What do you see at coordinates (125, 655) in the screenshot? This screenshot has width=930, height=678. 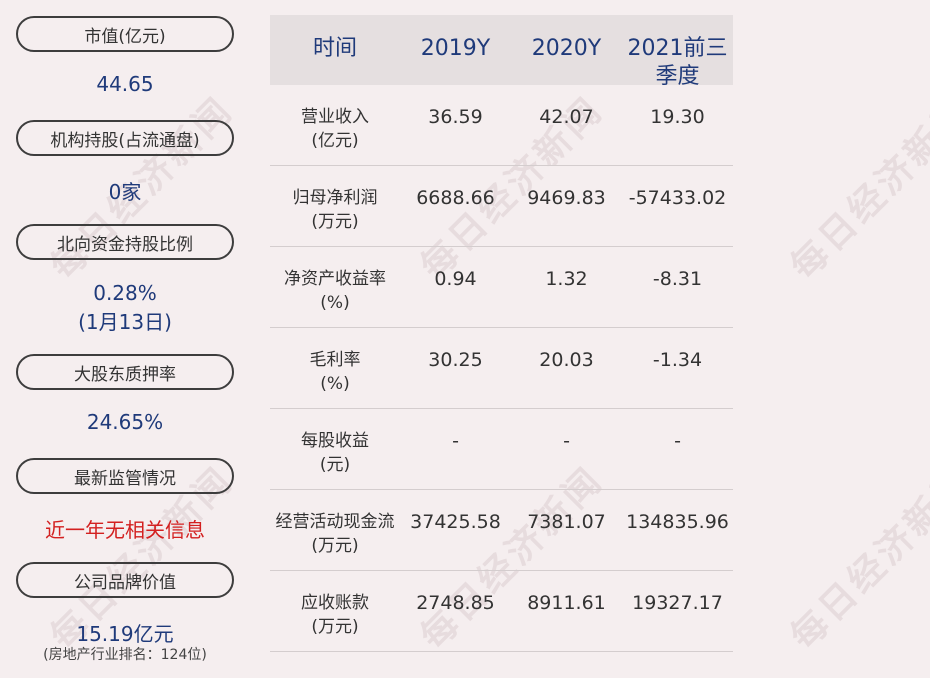 I see `brand-value-rank-note: (房地产行业排名：124位)` at bounding box center [125, 655].